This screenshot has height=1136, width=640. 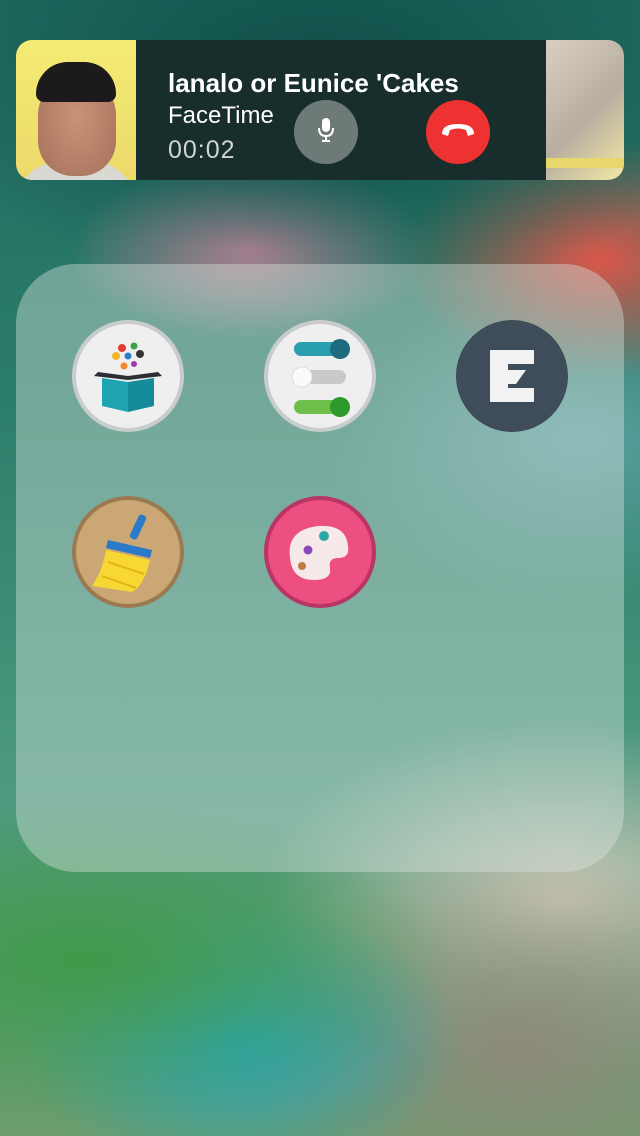 What do you see at coordinates (585, 110) in the screenshot?
I see `remote-video-thumbnail` at bounding box center [585, 110].